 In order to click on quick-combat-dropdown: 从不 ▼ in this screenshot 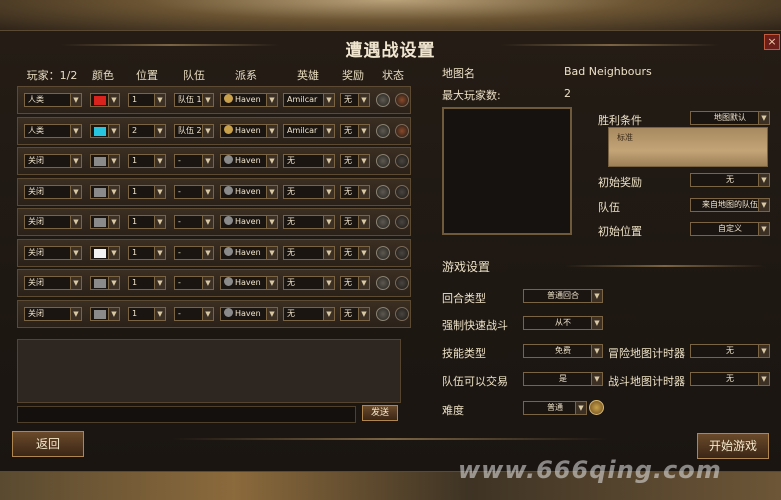, I will do `click(563, 323)`.